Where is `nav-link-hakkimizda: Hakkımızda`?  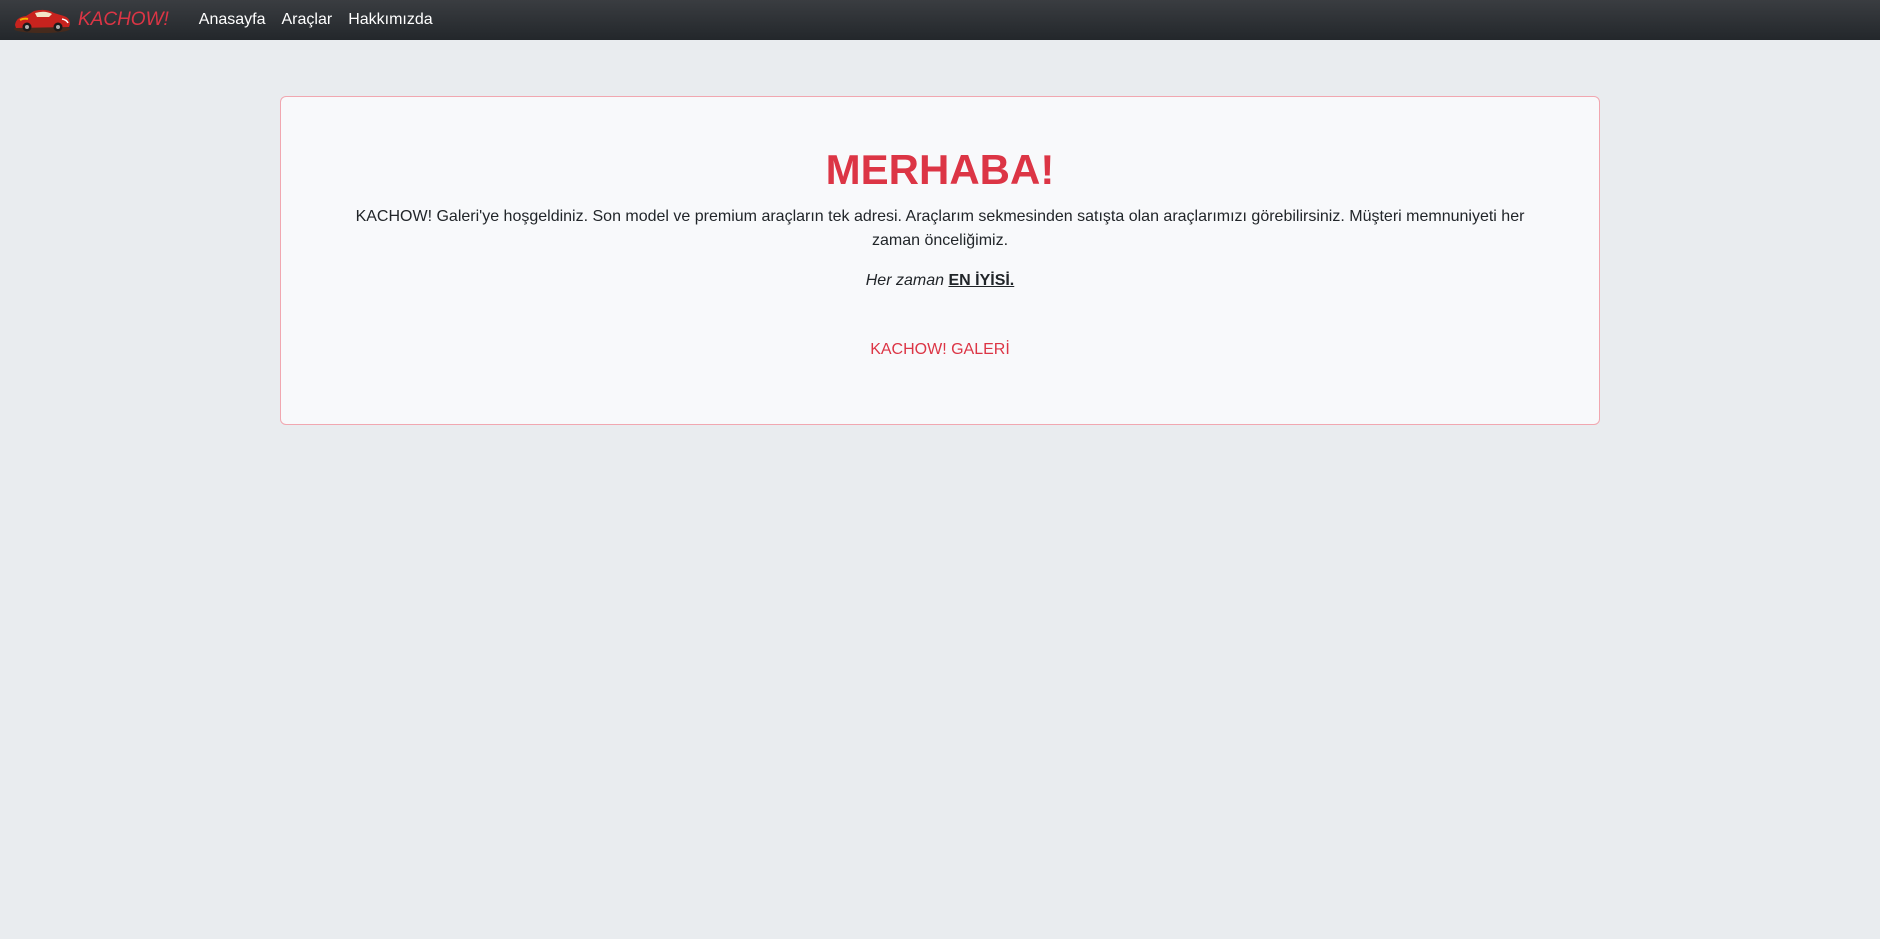
nav-link-hakkimizda: Hakkımızda is located at coordinates (390, 20).